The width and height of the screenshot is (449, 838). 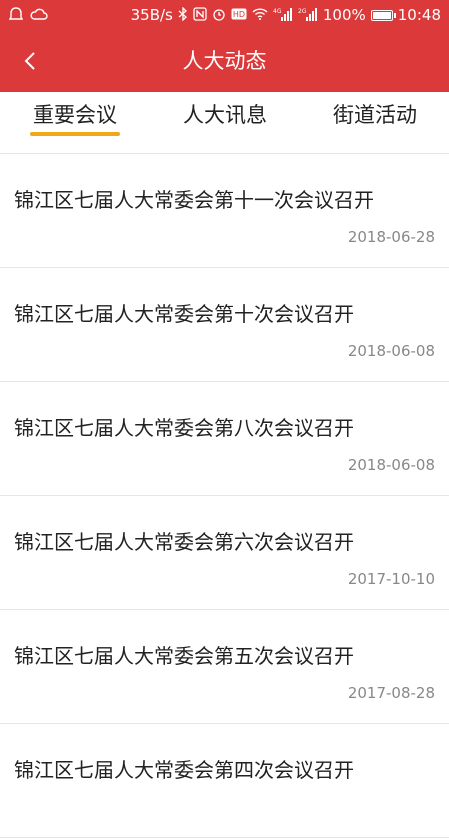 I want to click on news-title: 锦江区七届人大常委会第十次会议召开, so click(x=184, y=314).